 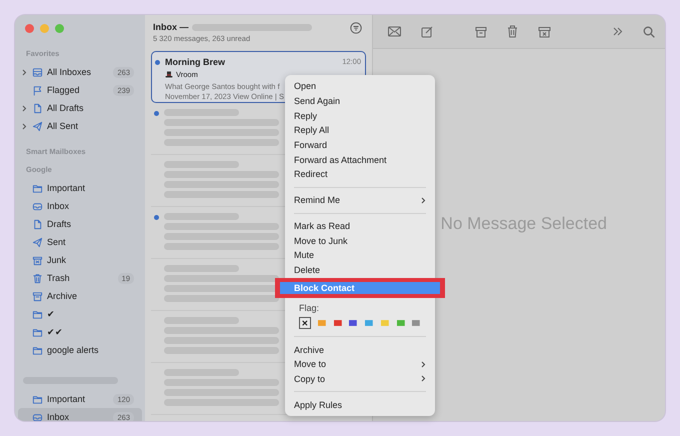 What do you see at coordinates (80, 296) in the screenshot?
I see `mailbox-item: Archive` at bounding box center [80, 296].